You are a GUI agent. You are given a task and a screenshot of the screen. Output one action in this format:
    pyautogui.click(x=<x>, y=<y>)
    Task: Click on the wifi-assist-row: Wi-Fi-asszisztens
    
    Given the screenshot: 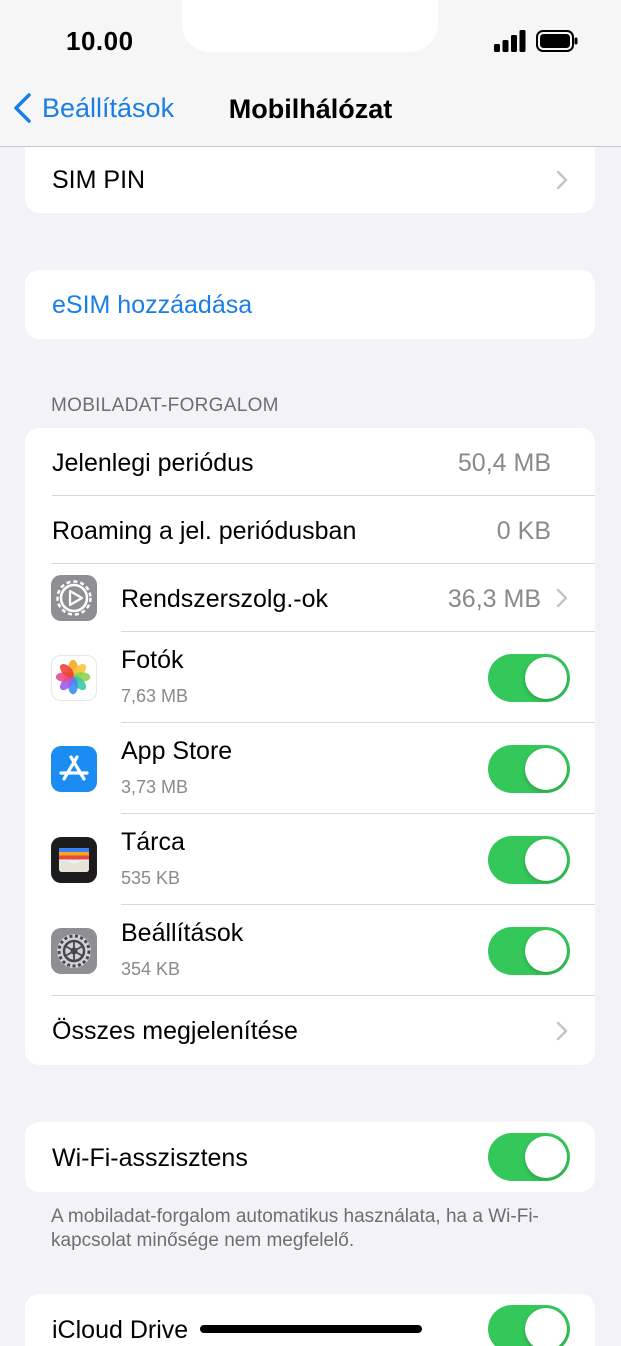 What is the action you would take?
    pyautogui.click(x=310, y=1157)
    